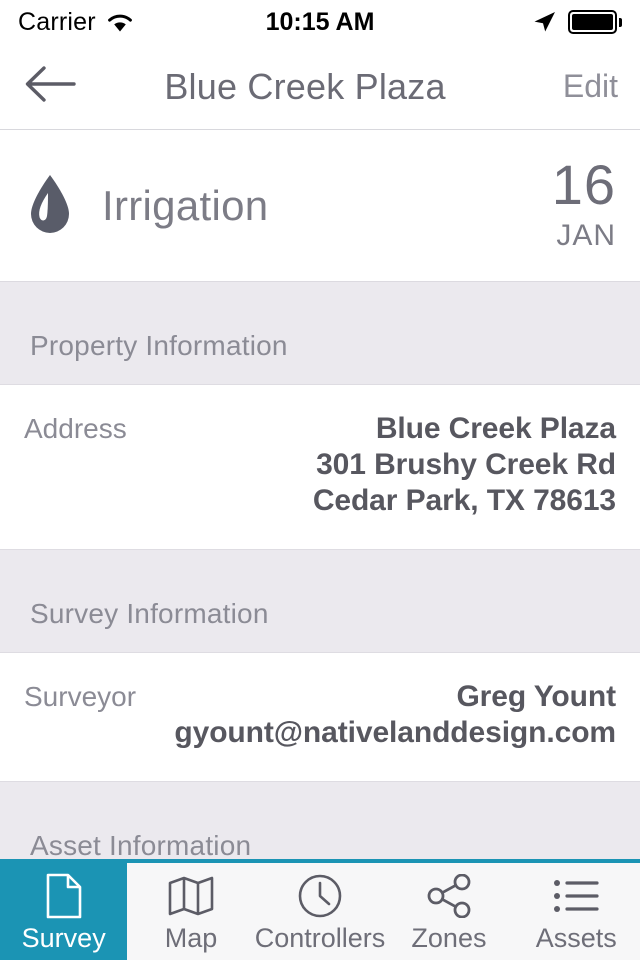  Describe the element at coordinates (466, 464) in the screenshot. I see `address-line-2: 301 Brushy Creek Rd` at that location.